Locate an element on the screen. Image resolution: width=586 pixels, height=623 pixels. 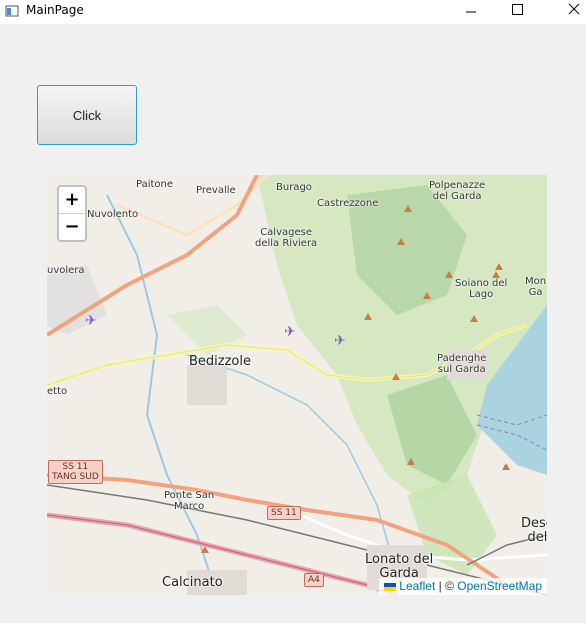
place-label: Nuvolento is located at coordinates (113, 214).